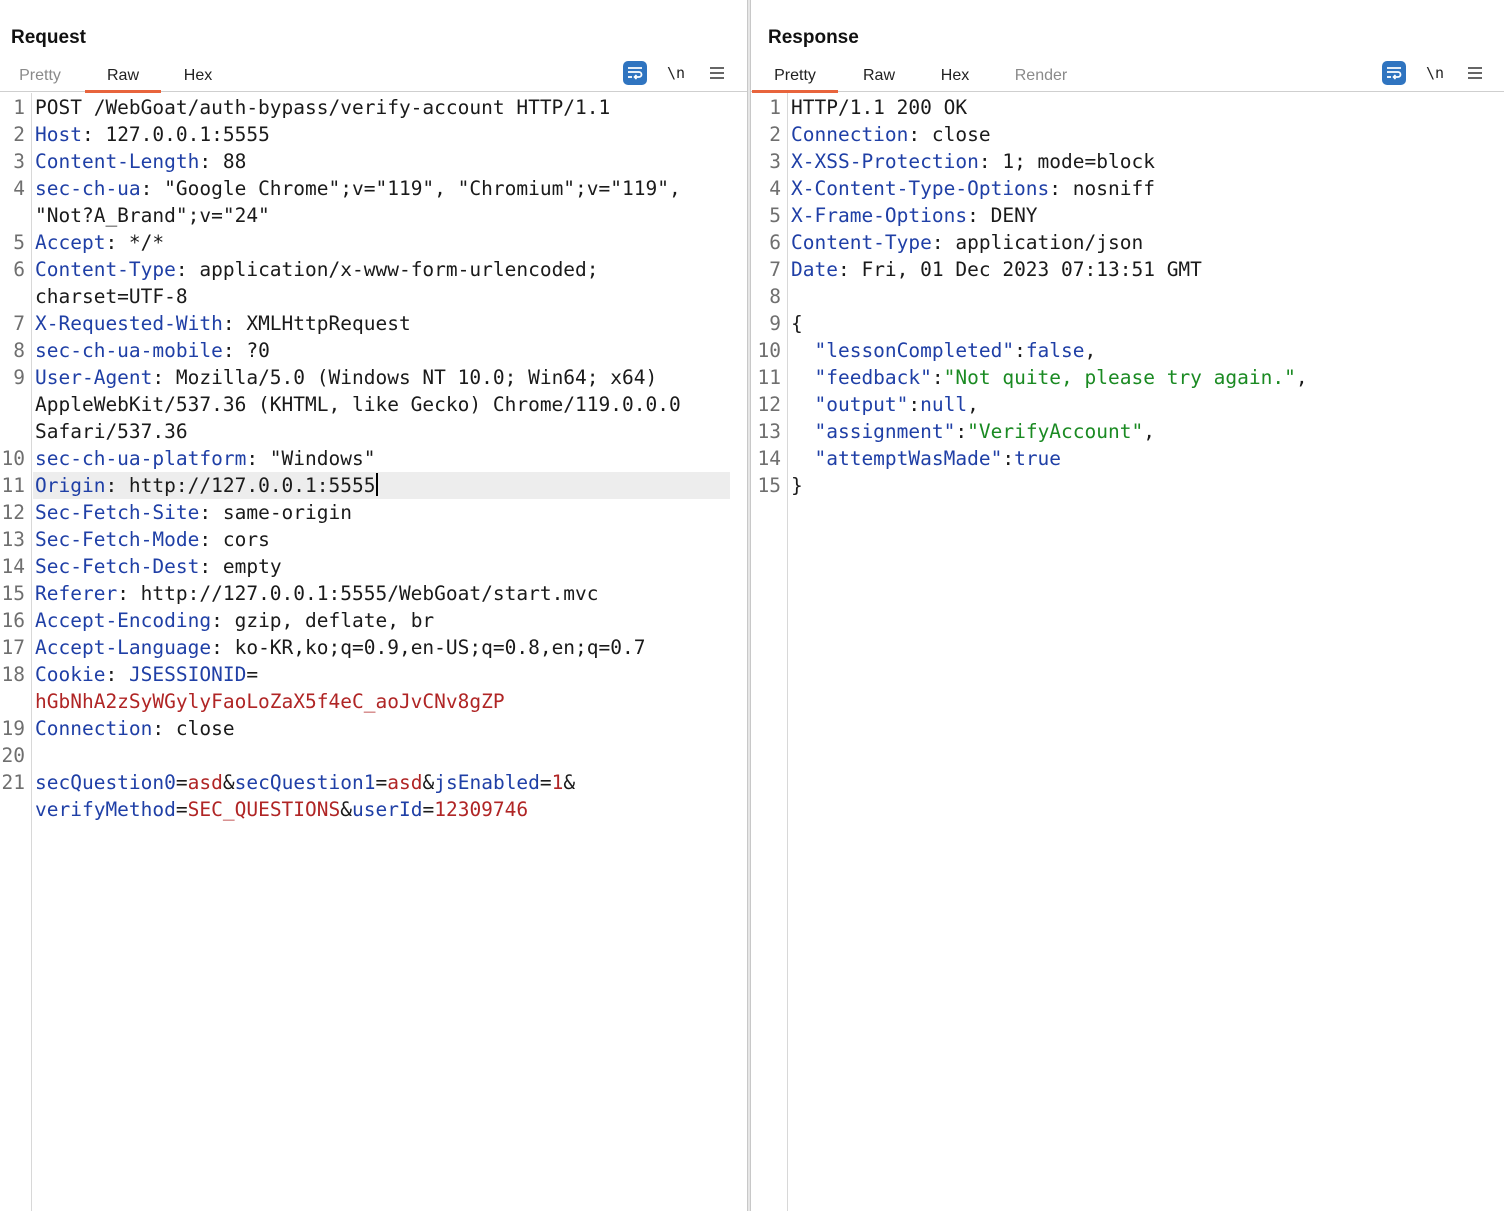  Describe the element at coordinates (775, 323) in the screenshot. I see `line-number: 9` at that location.